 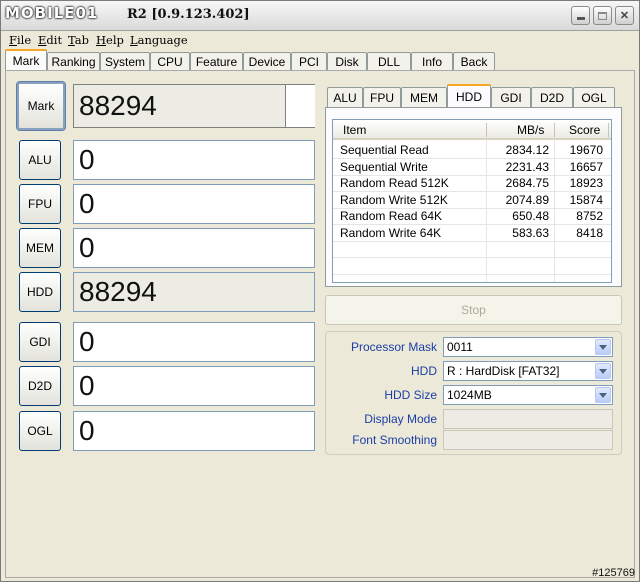 What do you see at coordinates (528, 440) in the screenshot?
I see `font-smoothing-field` at bounding box center [528, 440].